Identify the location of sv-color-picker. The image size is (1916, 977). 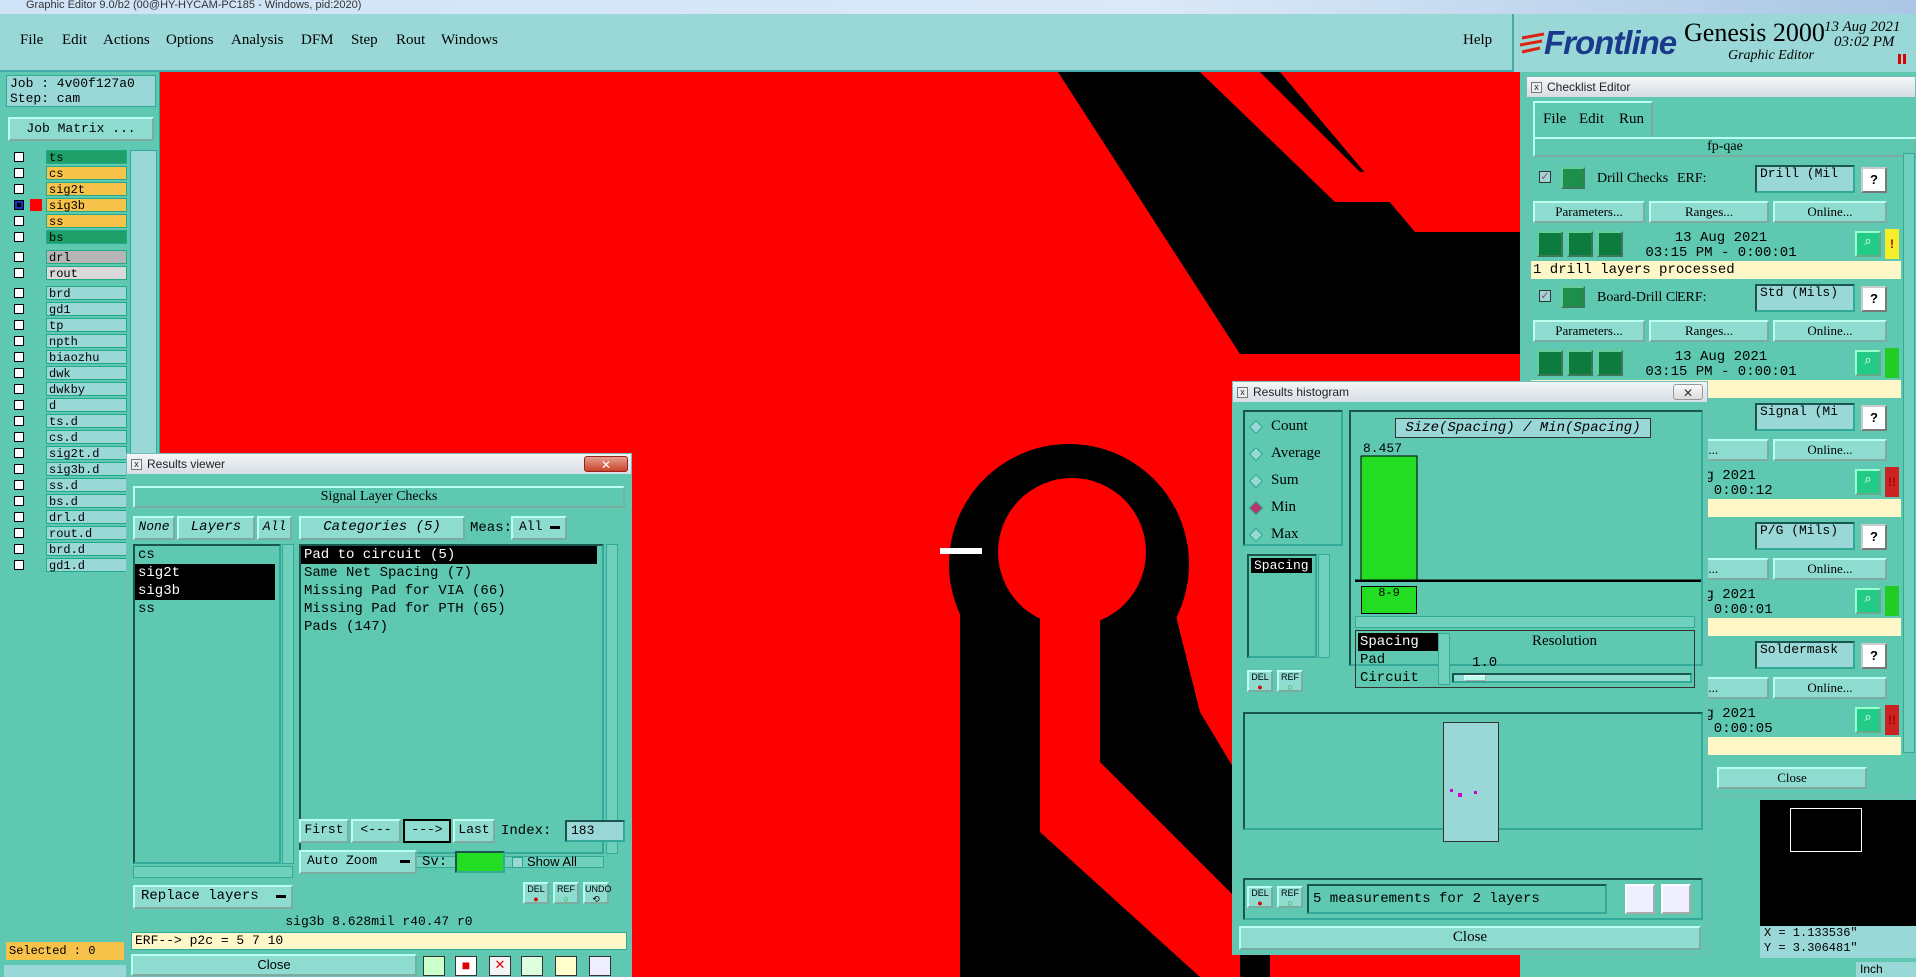
(480, 862).